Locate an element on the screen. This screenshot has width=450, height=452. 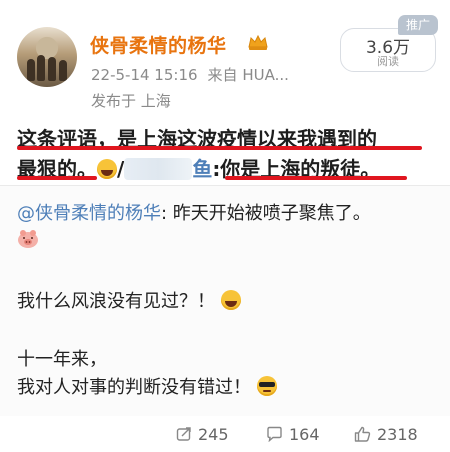
paragraph: 我对人对事的判断没有错过！ is located at coordinates (147, 386).